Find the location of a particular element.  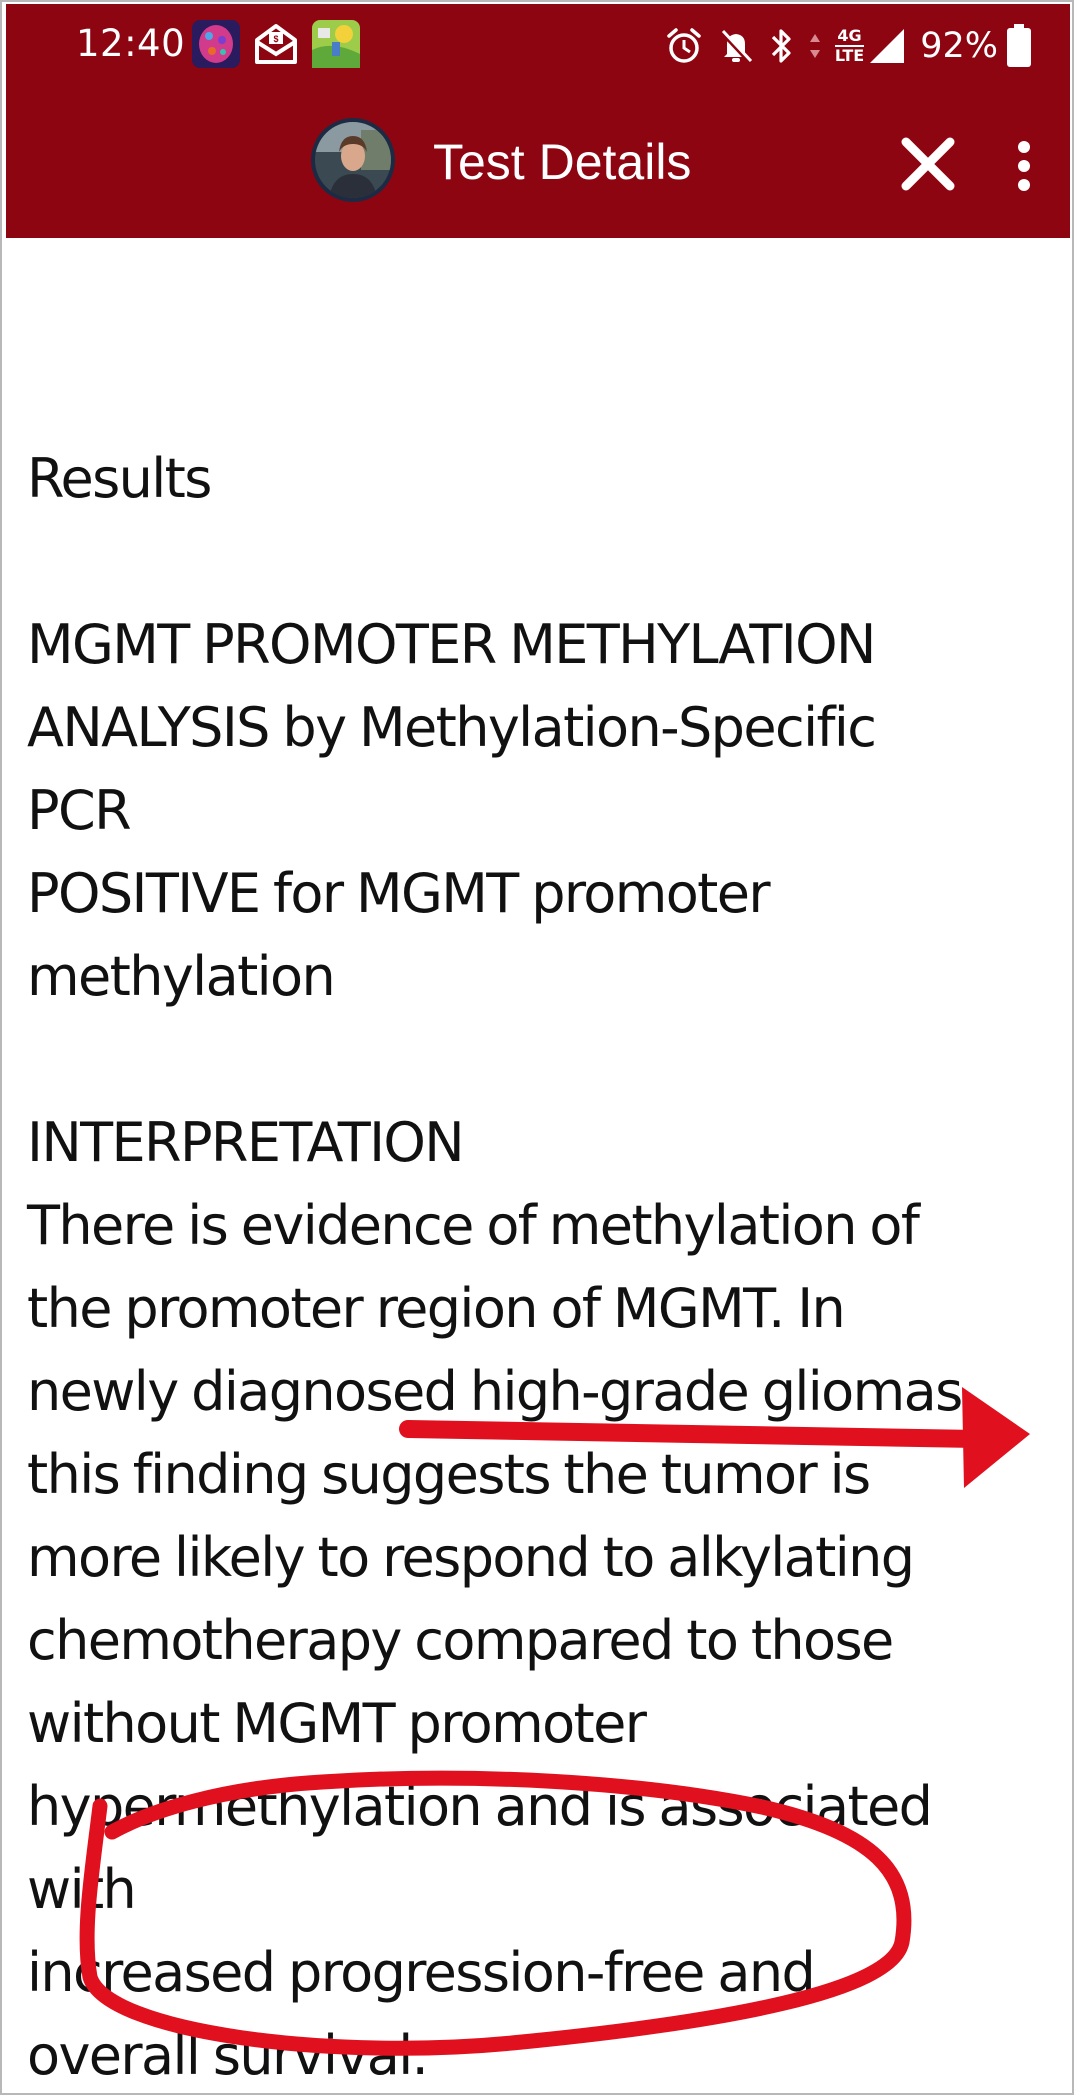

alarm-icon is located at coordinates (684, 45).